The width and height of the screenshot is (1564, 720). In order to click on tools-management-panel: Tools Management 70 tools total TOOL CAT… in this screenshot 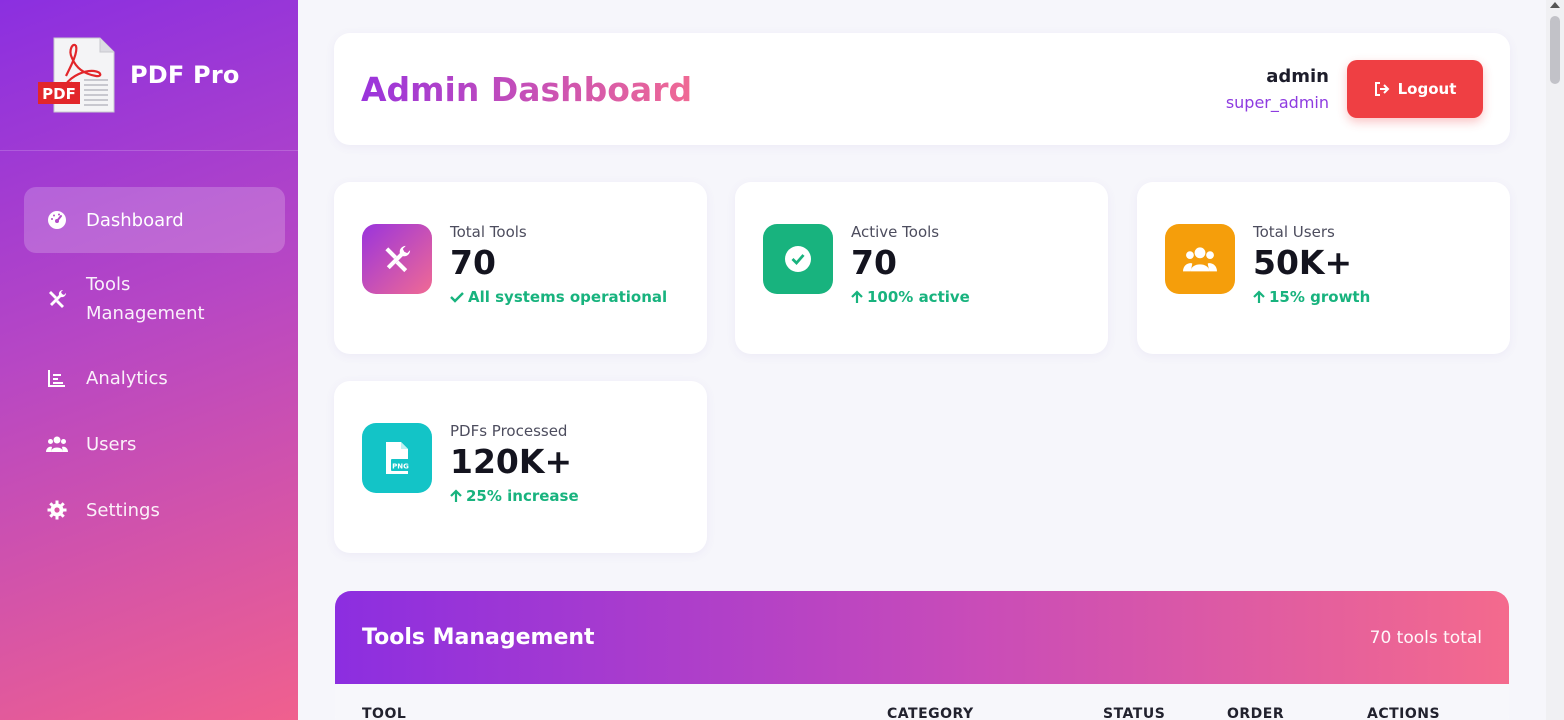, I will do `click(922, 655)`.